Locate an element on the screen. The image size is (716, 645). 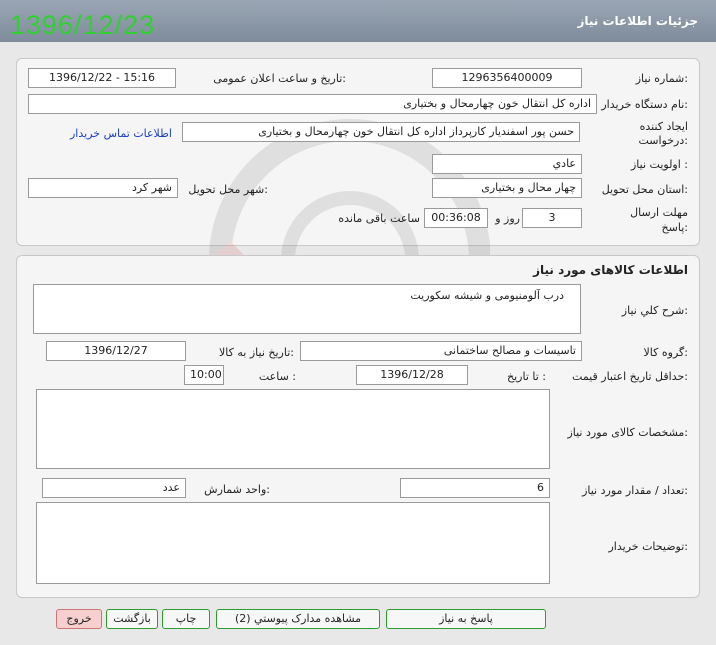
buyer-org-label: نام دستگاه خریدار: is located at coordinates (644, 104).